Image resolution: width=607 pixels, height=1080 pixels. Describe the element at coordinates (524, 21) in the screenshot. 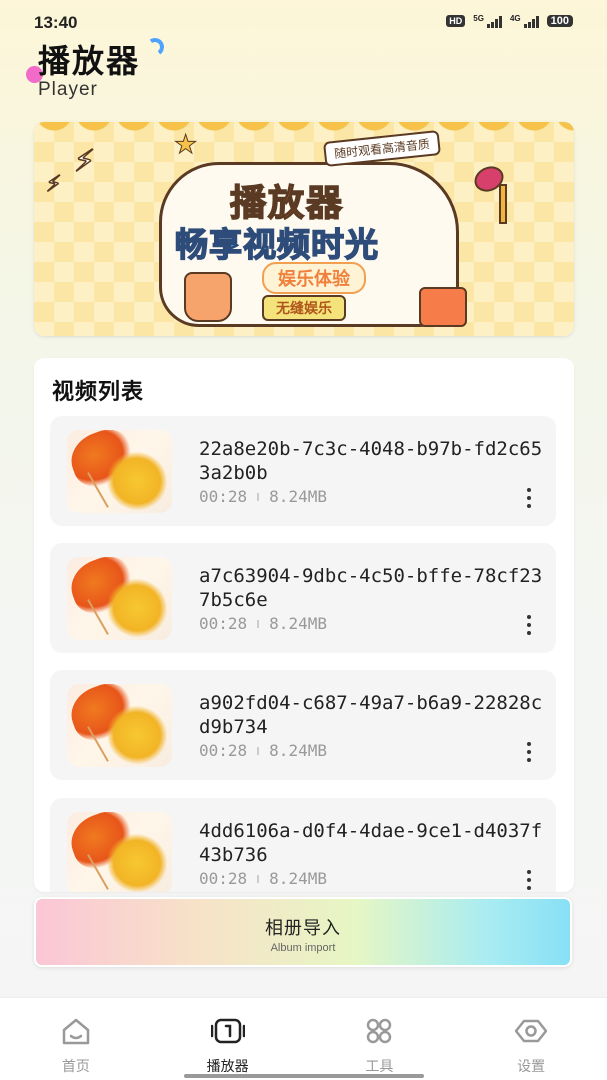

I see `signal-4g-icon: 4G` at that location.